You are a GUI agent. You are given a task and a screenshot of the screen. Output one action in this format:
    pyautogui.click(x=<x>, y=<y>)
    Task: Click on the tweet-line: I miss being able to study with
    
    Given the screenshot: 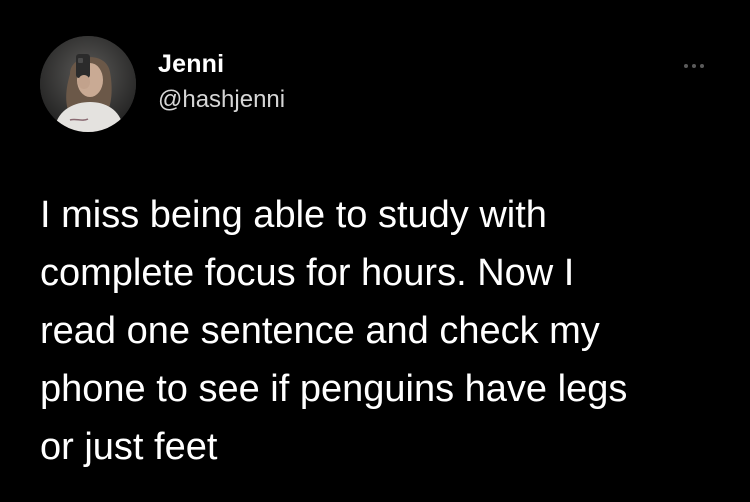 What is the action you would take?
    pyautogui.click(x=293, y=215)
    